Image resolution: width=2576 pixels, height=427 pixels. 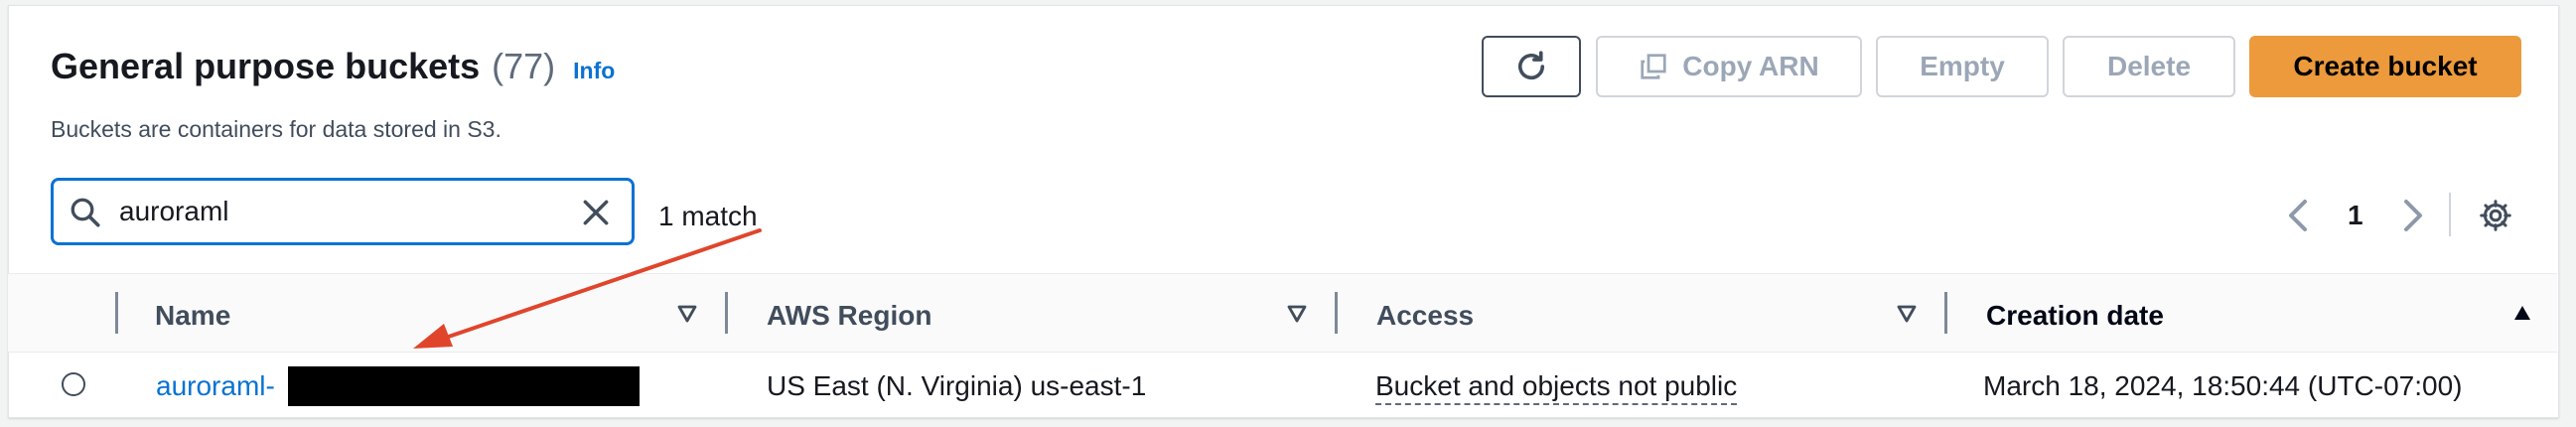 What do you see at coordinates (266, 66) in the screenshot?
I see `page-title: General purpose buckets` at bounding box center [266, 66].